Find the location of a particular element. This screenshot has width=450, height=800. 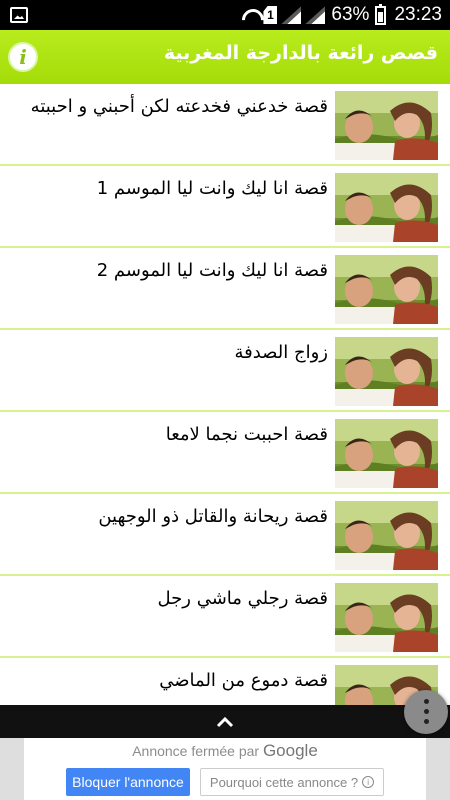

story-title: قصة ريحانة والقاتل ذو الوجهين is located at coordinates (213, 516).